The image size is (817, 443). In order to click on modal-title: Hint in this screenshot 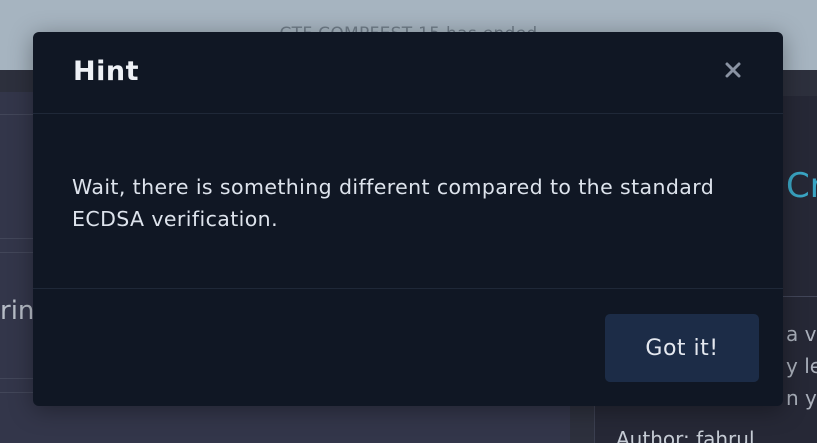, I will do `click(106, 71)`.